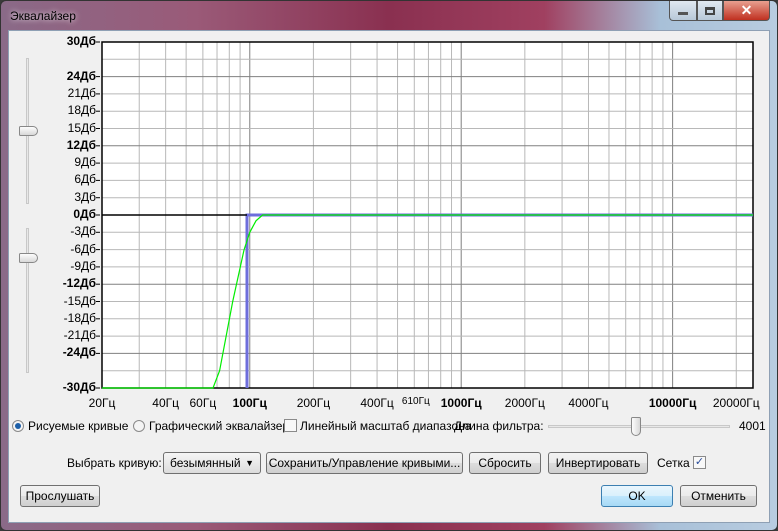 The height and width of the screenshot is (531, 778). What do you see at coordinates (205, 463) in the screenshot?
I see `curve-select-value: безымянный` at bounding box center [205, 463].